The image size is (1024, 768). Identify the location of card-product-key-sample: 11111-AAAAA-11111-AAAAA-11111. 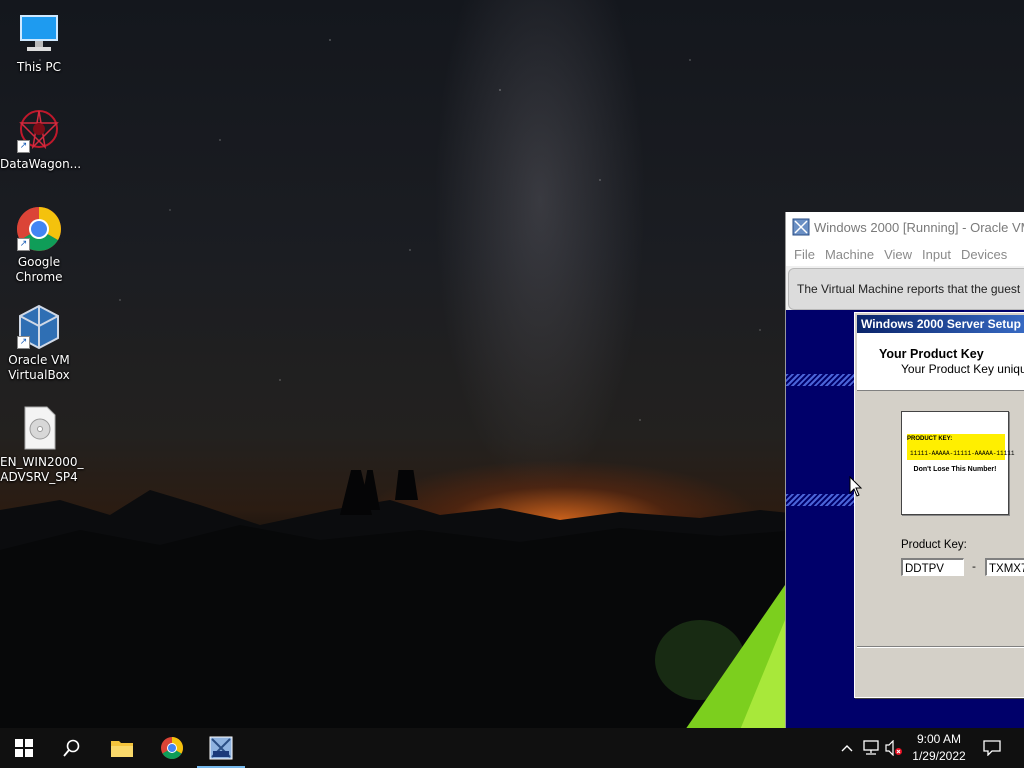
(962, 453).